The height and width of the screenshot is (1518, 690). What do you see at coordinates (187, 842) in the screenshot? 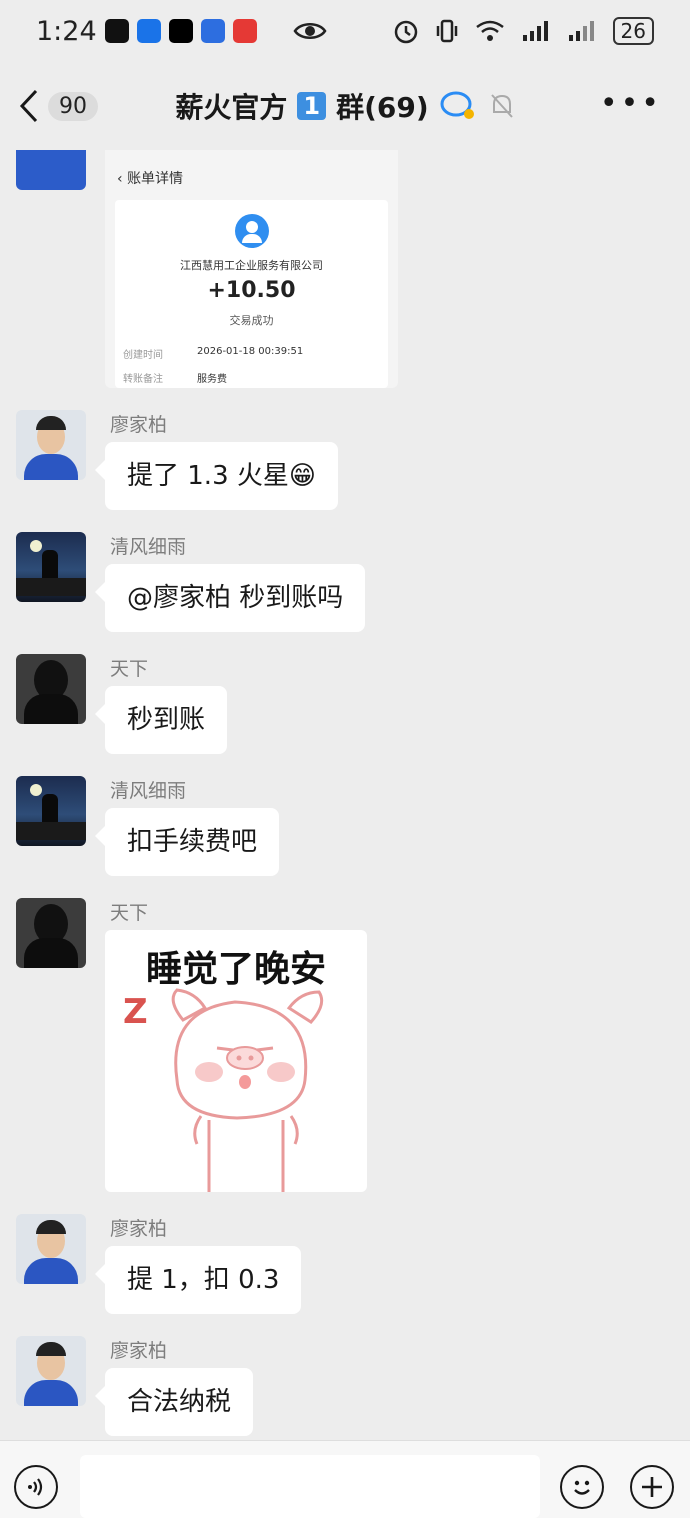
I see `message-bubble: 扣手续费吧` at bounding box center [187, 842].